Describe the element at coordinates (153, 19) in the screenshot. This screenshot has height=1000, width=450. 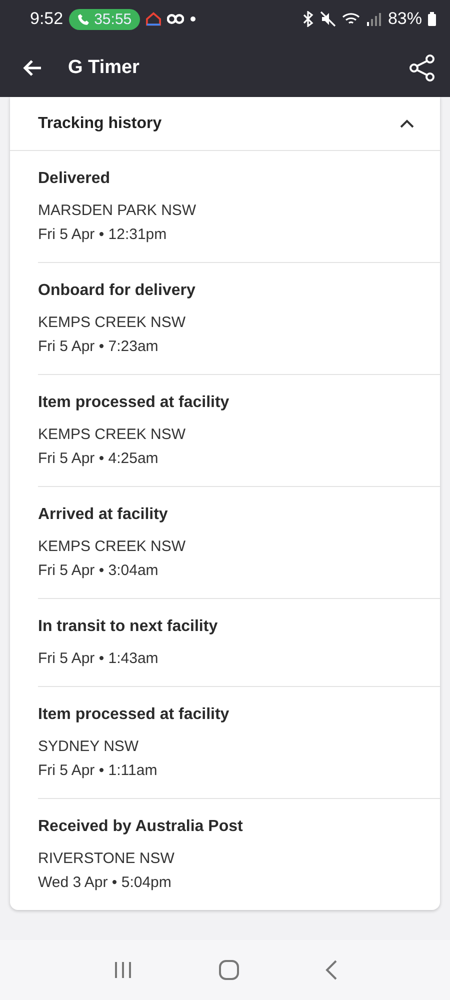
I see `home-icon` at that location.